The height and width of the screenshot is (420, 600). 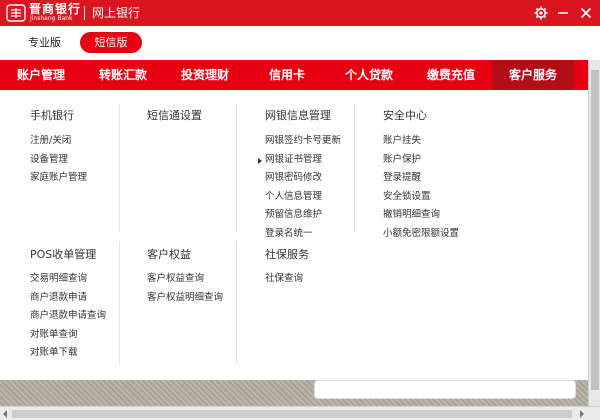 I want to click on menu-item-security-lock: 安全锁设置, so click(x=421, y=197).